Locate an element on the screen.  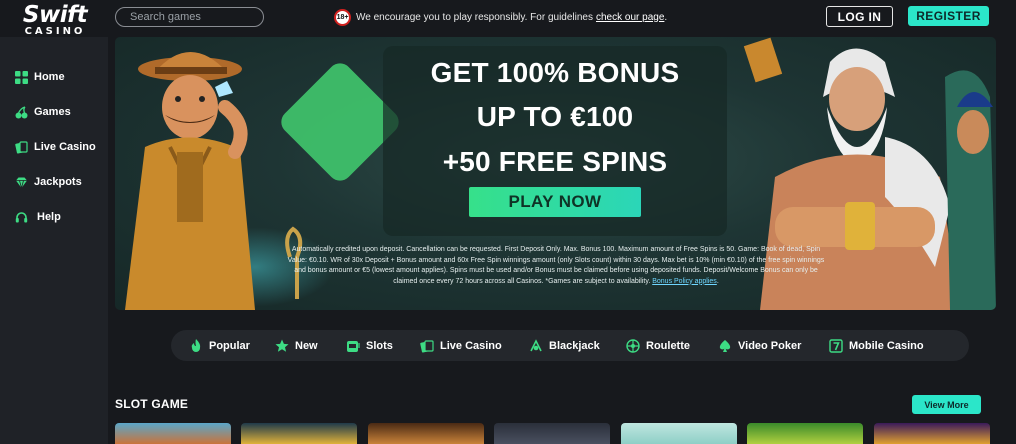
star-icon is located at coordinates (282, 346).